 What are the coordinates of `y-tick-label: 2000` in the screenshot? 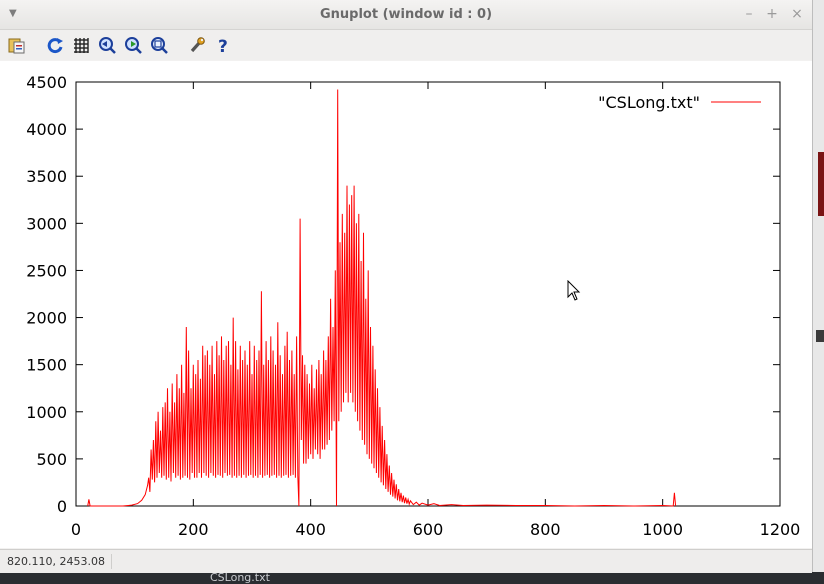 It's located at (46, 318).